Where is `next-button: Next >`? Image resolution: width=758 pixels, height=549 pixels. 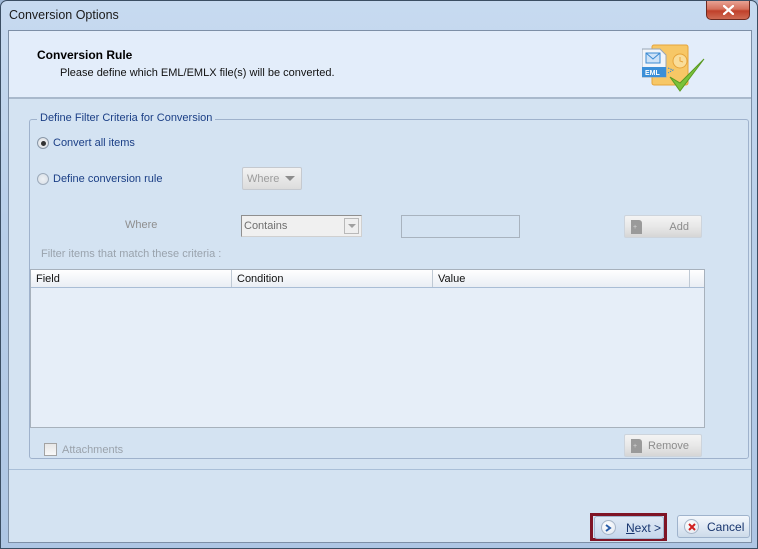 next-button: Next > is located at coordinates (629, 527).